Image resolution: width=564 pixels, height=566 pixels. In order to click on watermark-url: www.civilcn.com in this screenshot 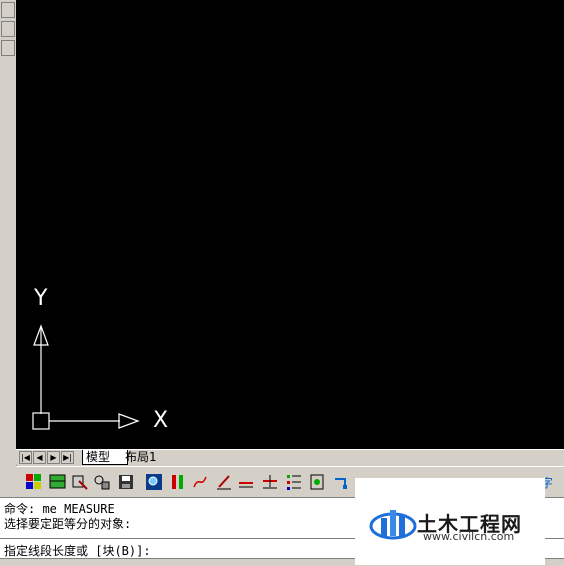, I will do `click(469, 536)`.